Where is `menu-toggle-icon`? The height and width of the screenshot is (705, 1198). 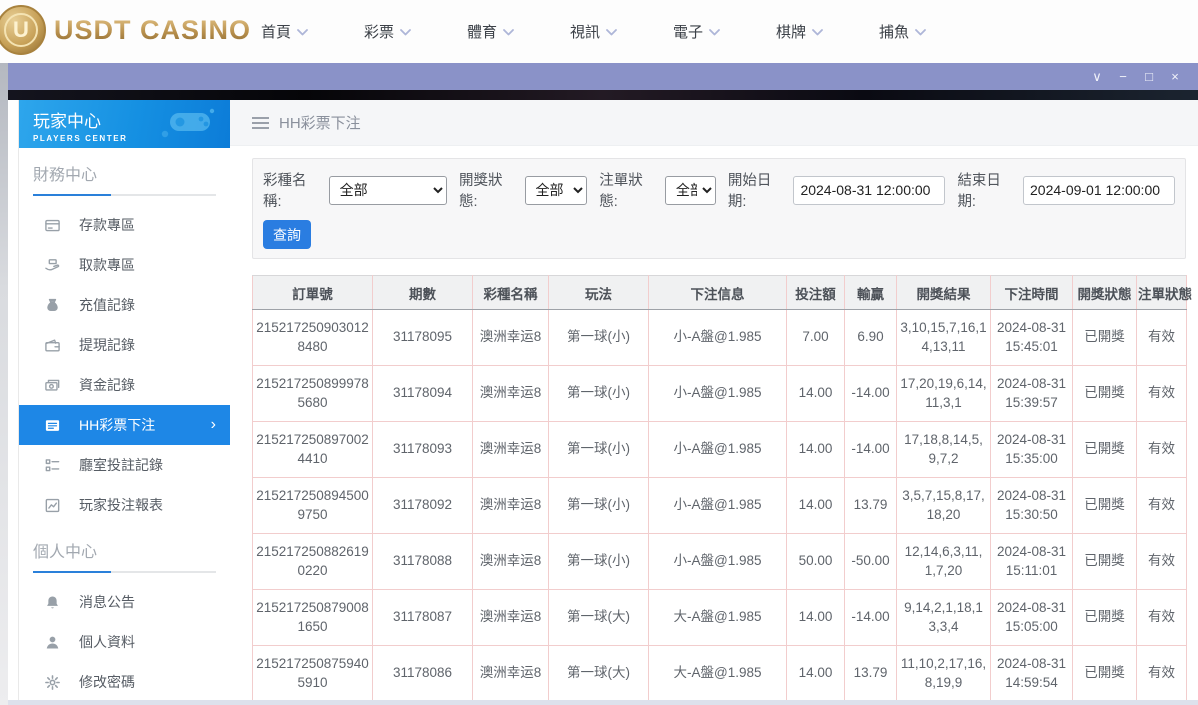 menu-toggle-icon is located at coordinates (260, 122).